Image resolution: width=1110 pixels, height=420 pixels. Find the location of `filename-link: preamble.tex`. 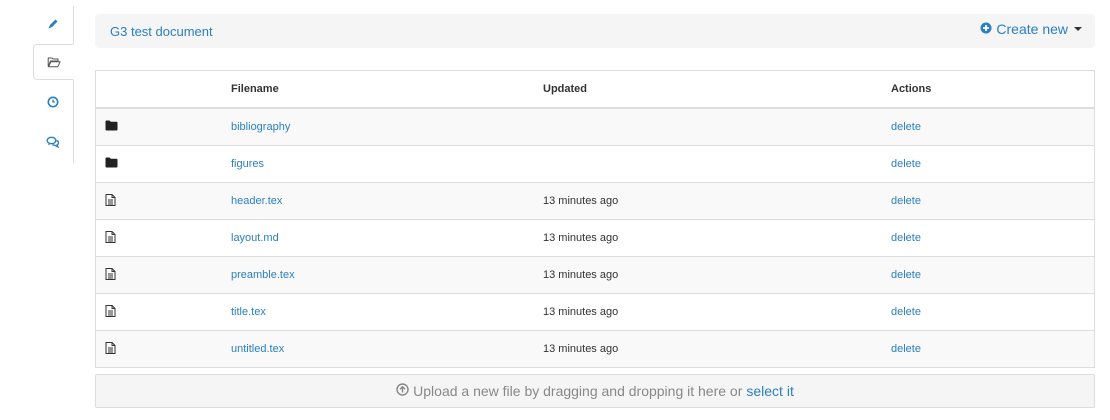

filename-link: preamble.tex is located at coordinates (263, 275).